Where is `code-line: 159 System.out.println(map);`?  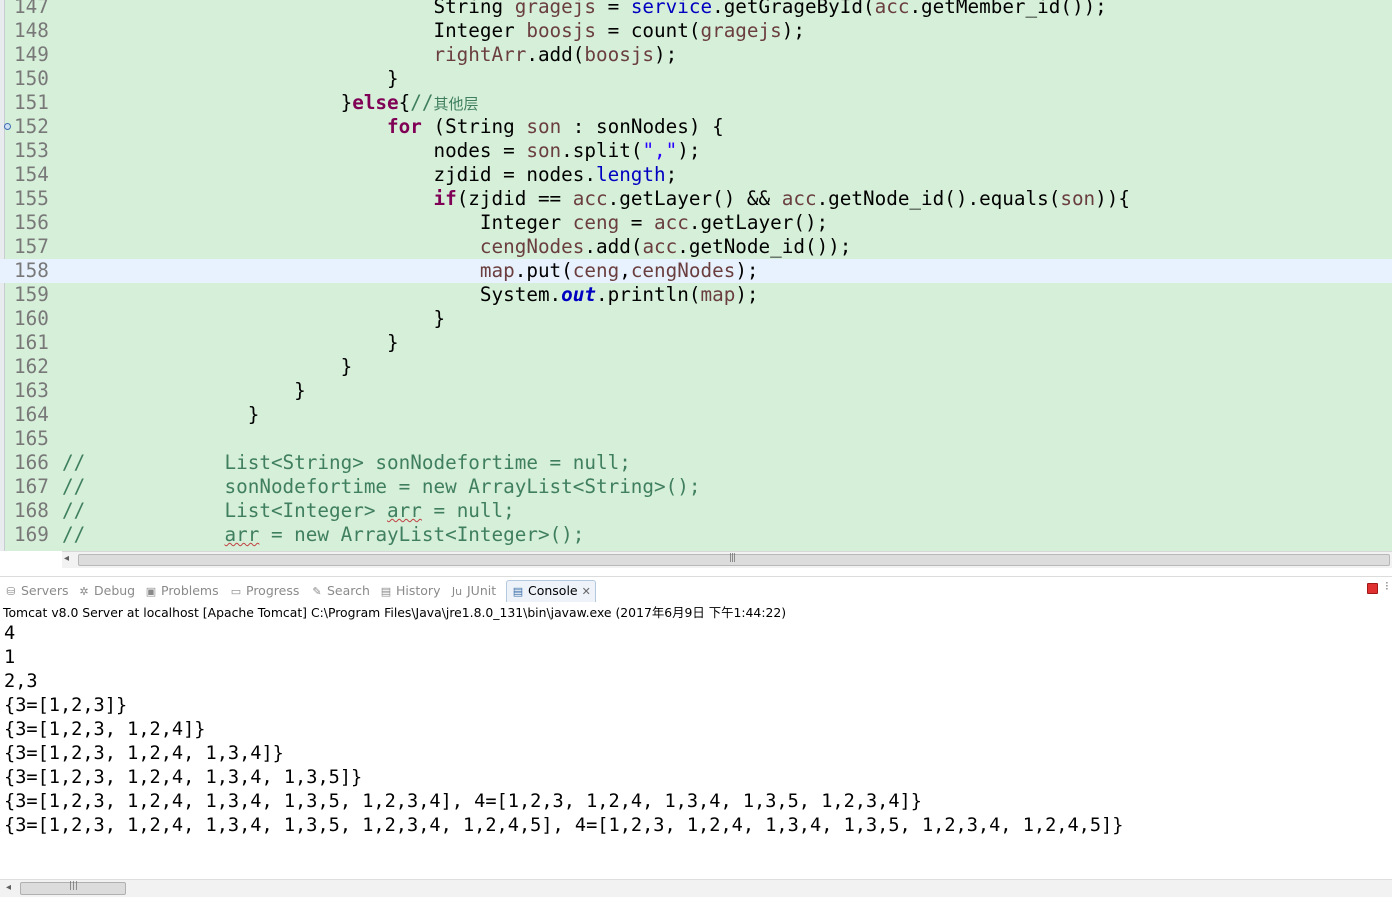 code-line: 159 System.out.println(map); is located at coordinates (696, 295).